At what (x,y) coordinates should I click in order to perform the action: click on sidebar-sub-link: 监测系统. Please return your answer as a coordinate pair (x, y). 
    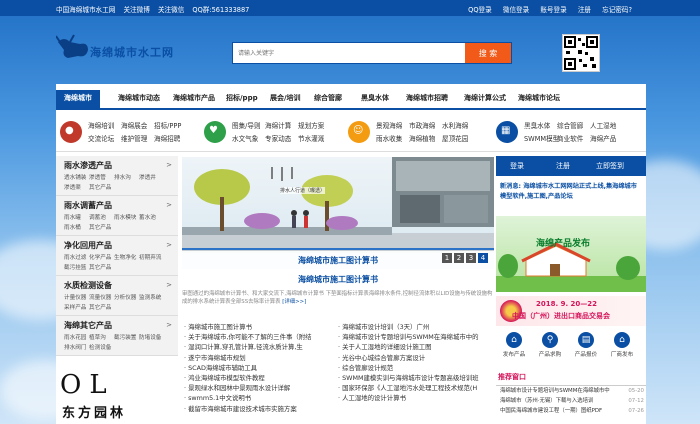
    Looking at the image, I should click on (151, 298).